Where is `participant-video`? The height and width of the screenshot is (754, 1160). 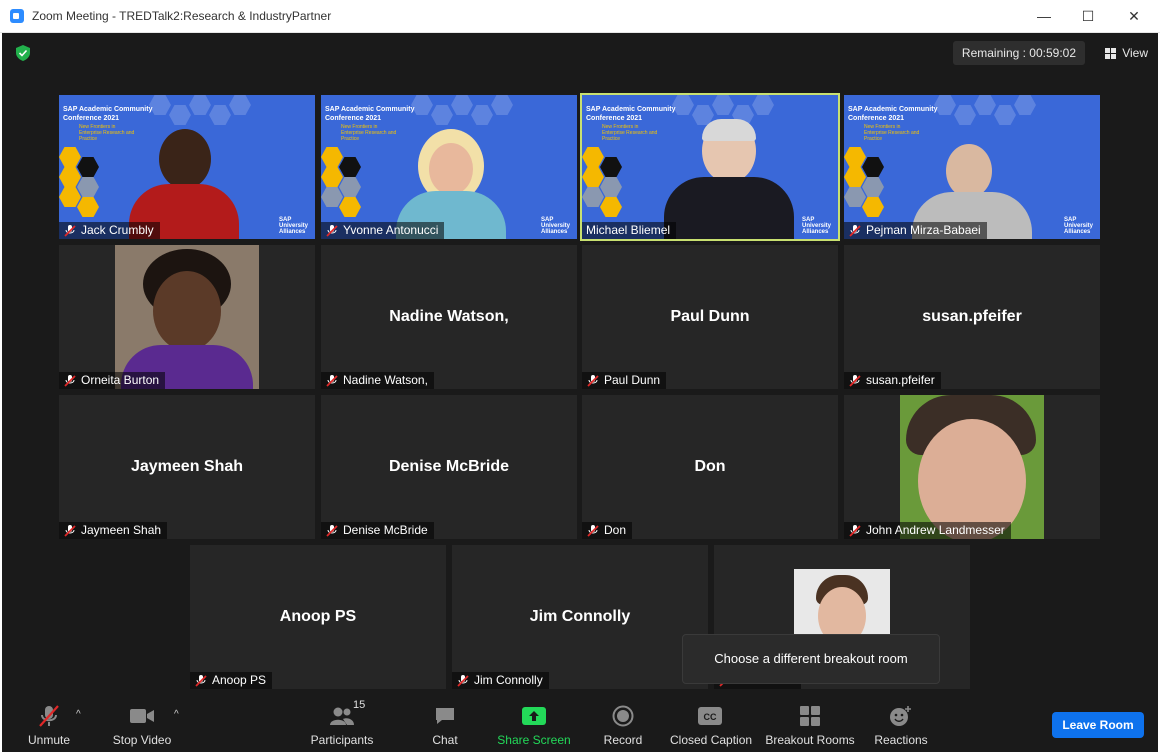
participant-video is located at coordinates (729, 179).